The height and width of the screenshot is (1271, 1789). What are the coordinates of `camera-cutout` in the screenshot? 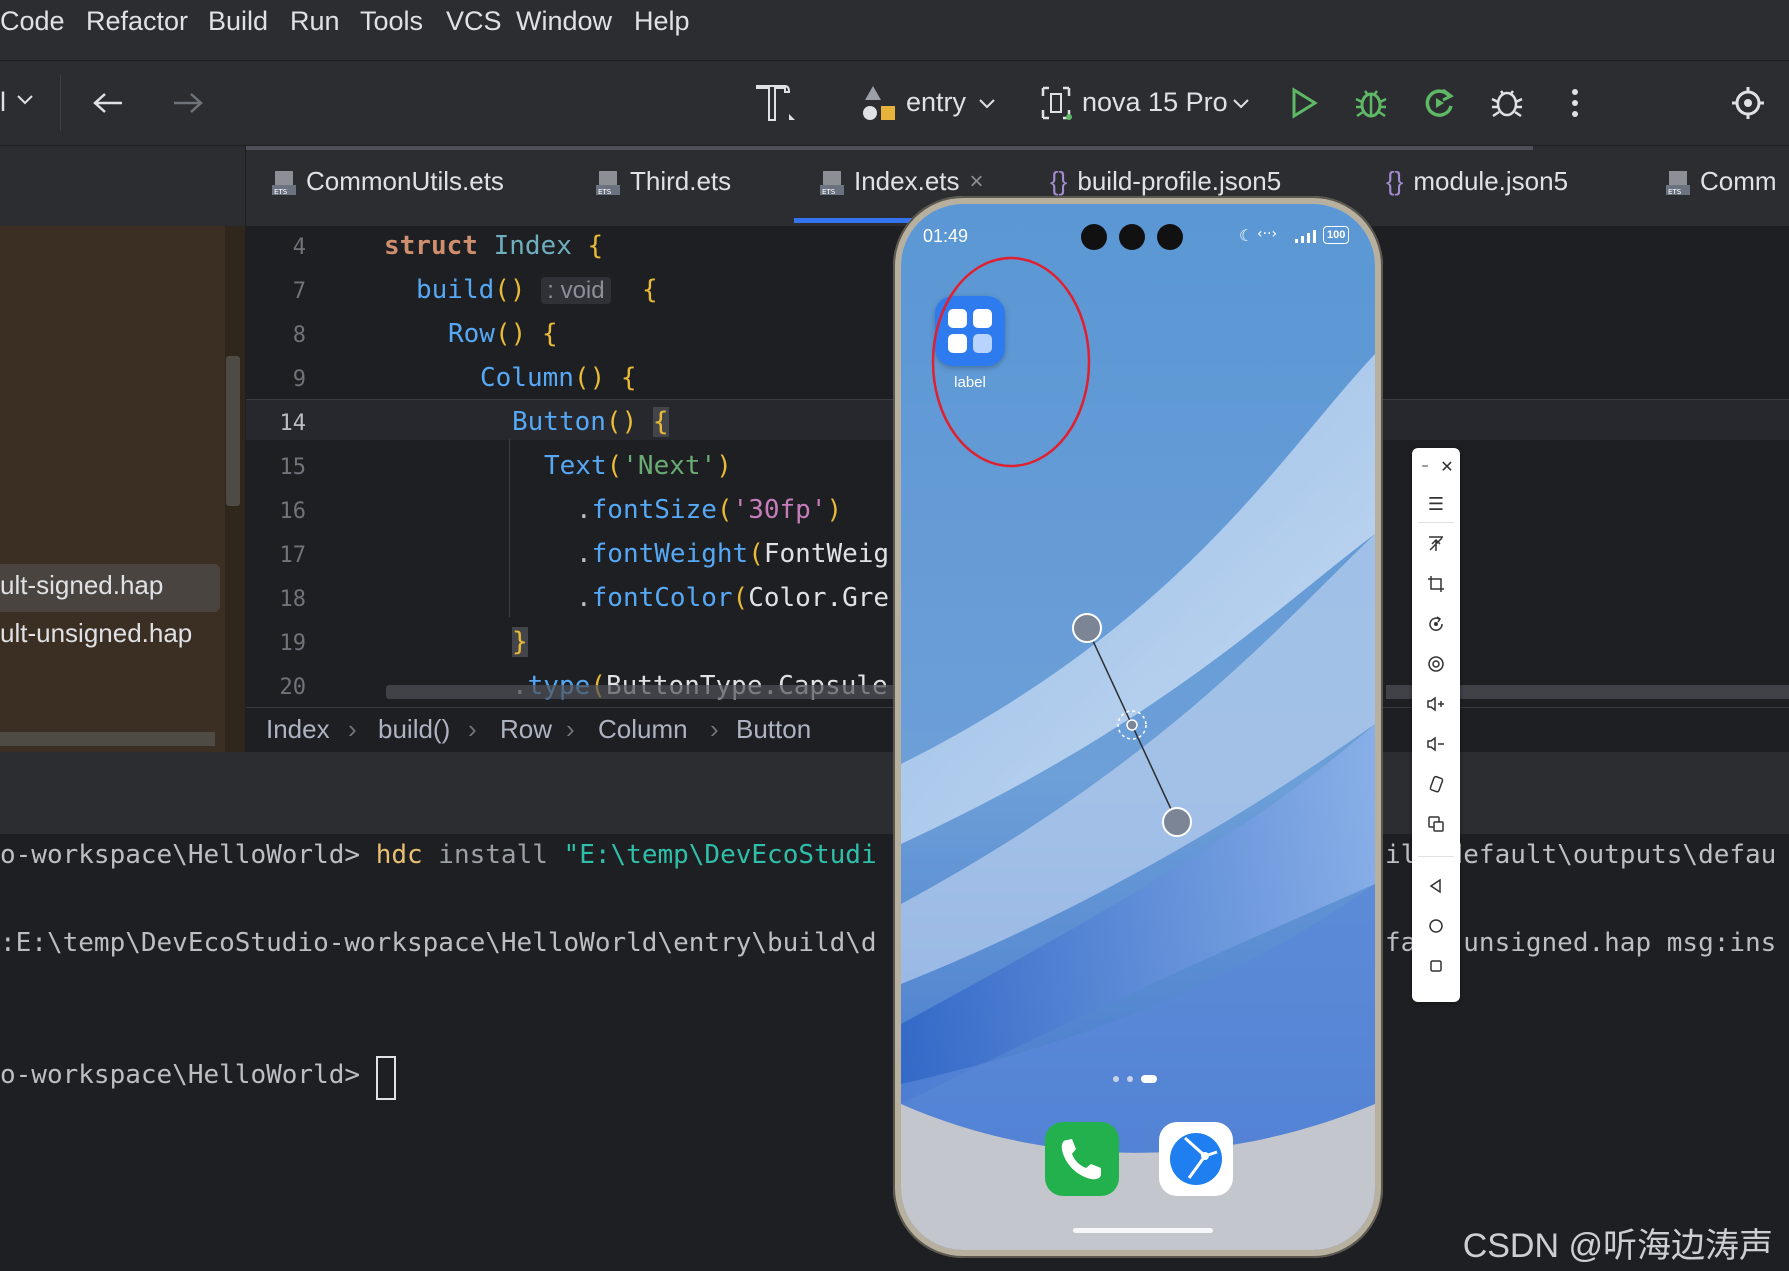 It's located at (1132, 237).